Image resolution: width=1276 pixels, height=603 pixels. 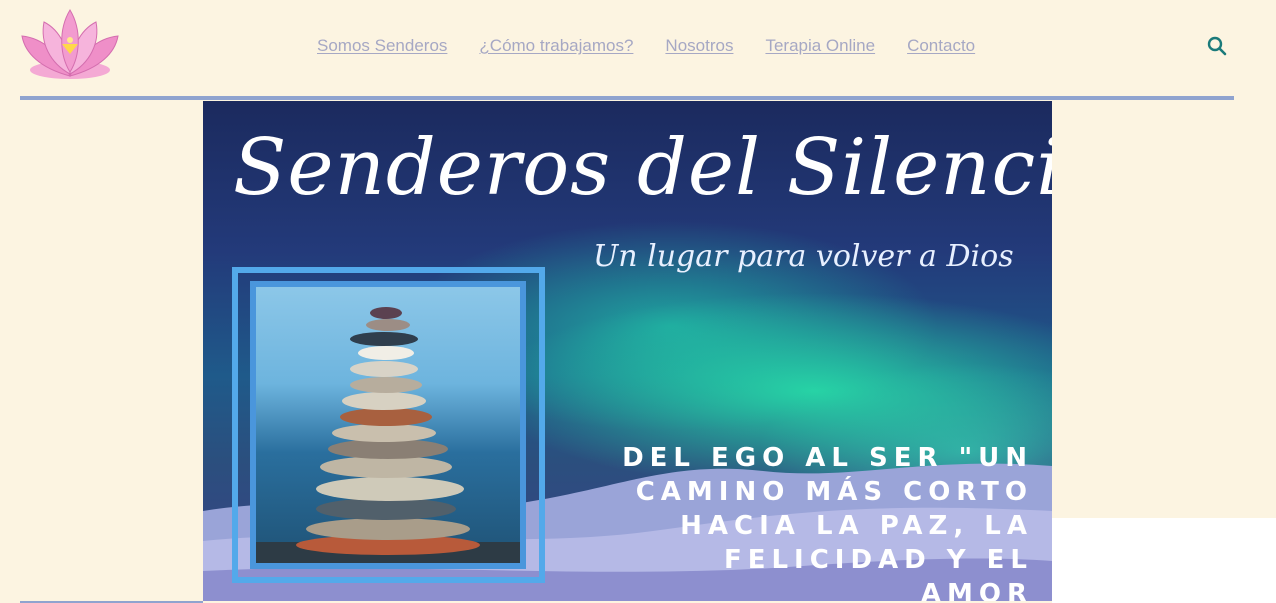 What do you see at coordinates (699, 46) in the screenshot?
I see `nav-nosotros: Nosotros` at bounding box center [699, 46].